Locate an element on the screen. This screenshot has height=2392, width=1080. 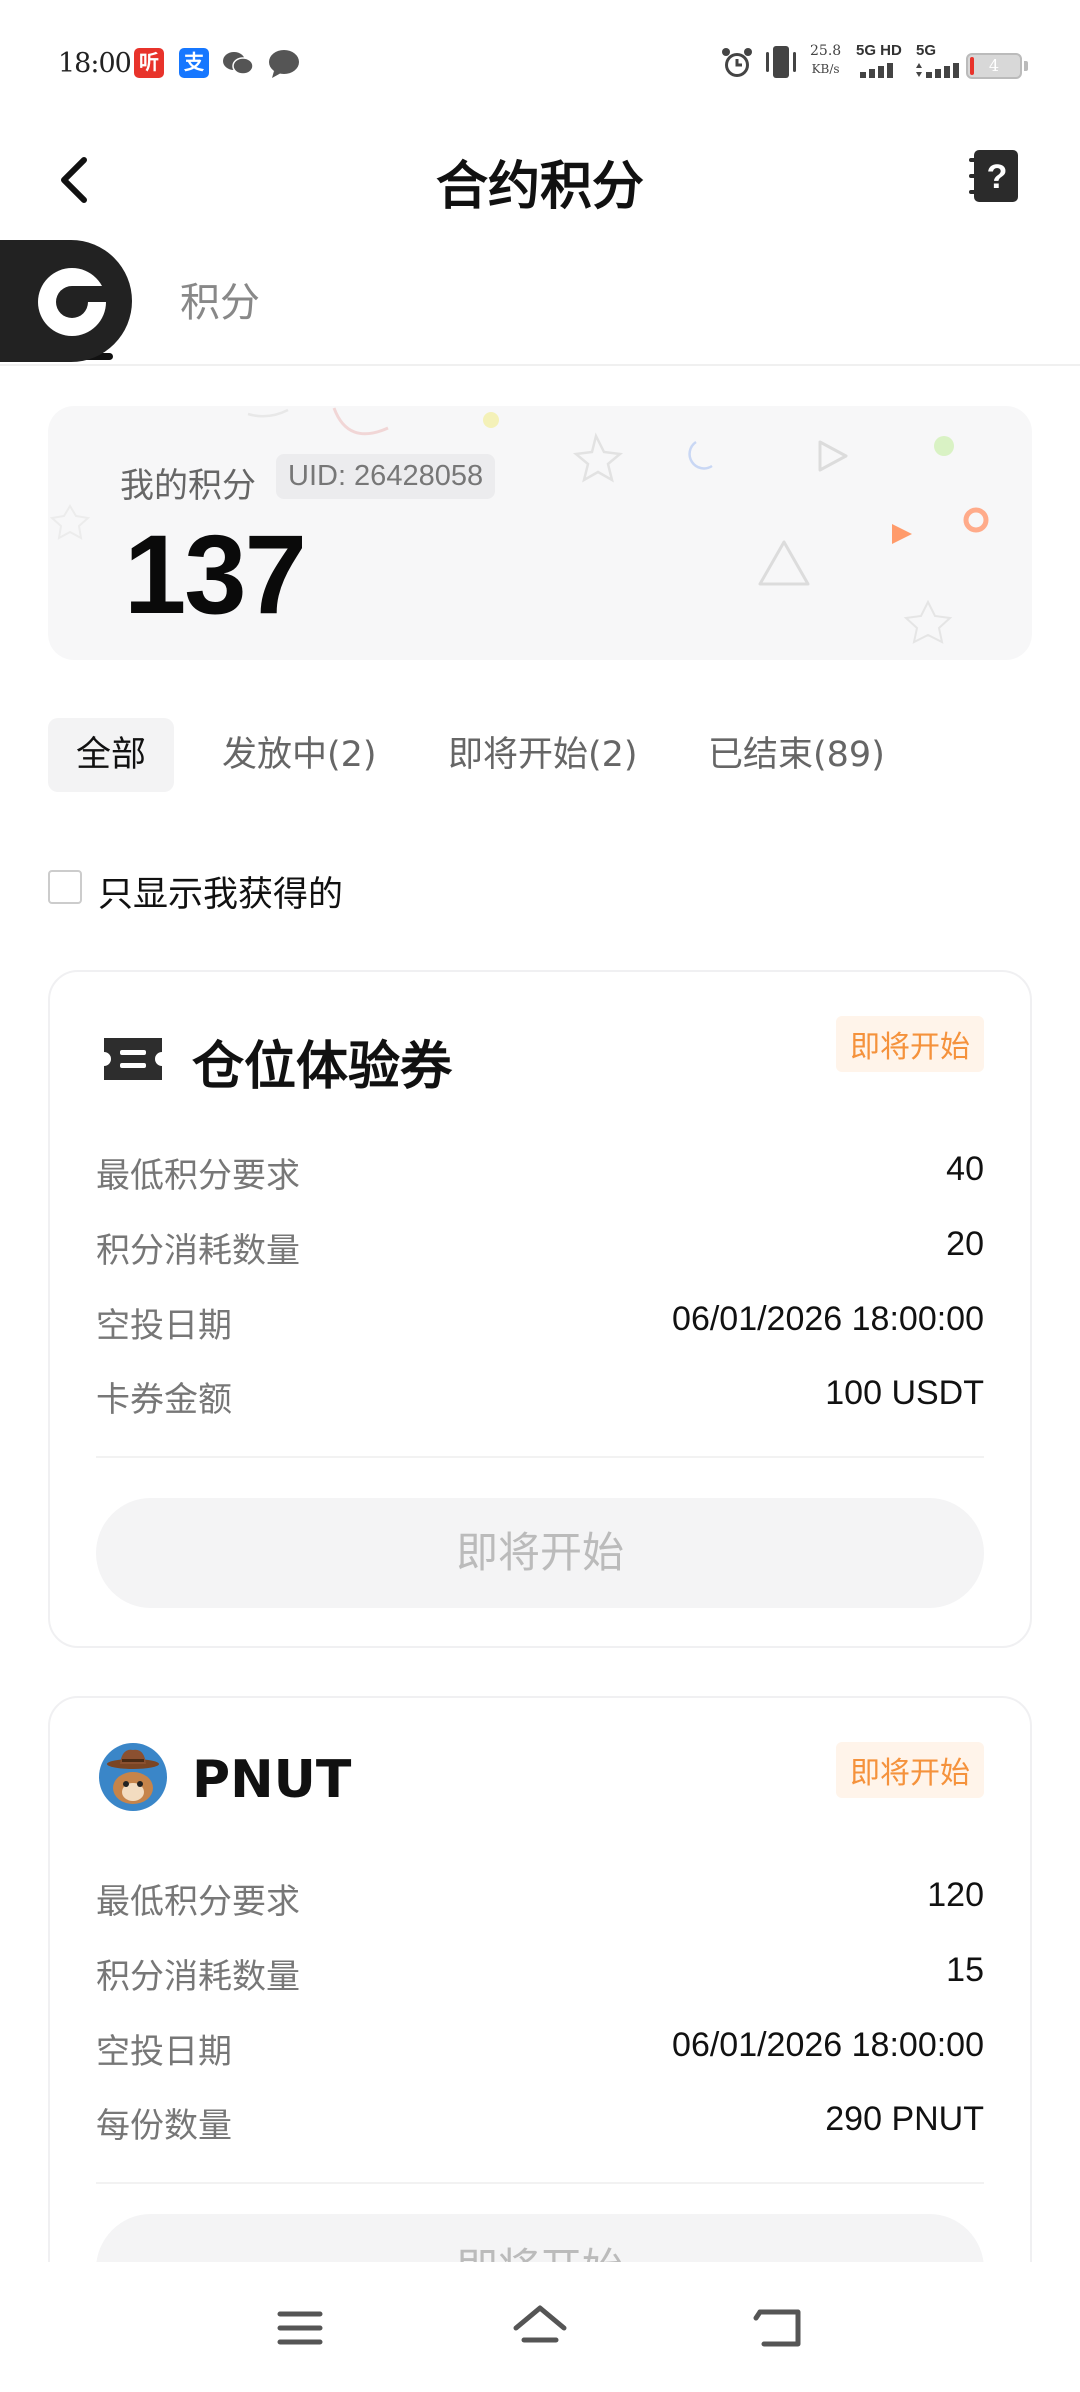
filter-distributing: 发放中(2) is located at coordinates (299, 755).